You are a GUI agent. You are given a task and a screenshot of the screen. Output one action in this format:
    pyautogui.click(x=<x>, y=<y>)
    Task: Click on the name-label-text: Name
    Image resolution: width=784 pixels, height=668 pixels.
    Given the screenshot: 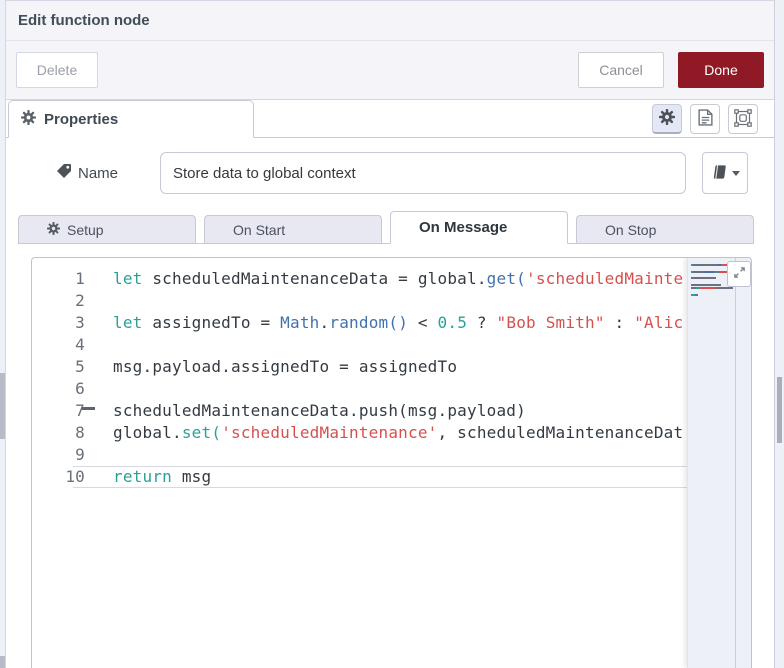 What is the action you would take?
    pyautogui.click(x=98, y=173)
    